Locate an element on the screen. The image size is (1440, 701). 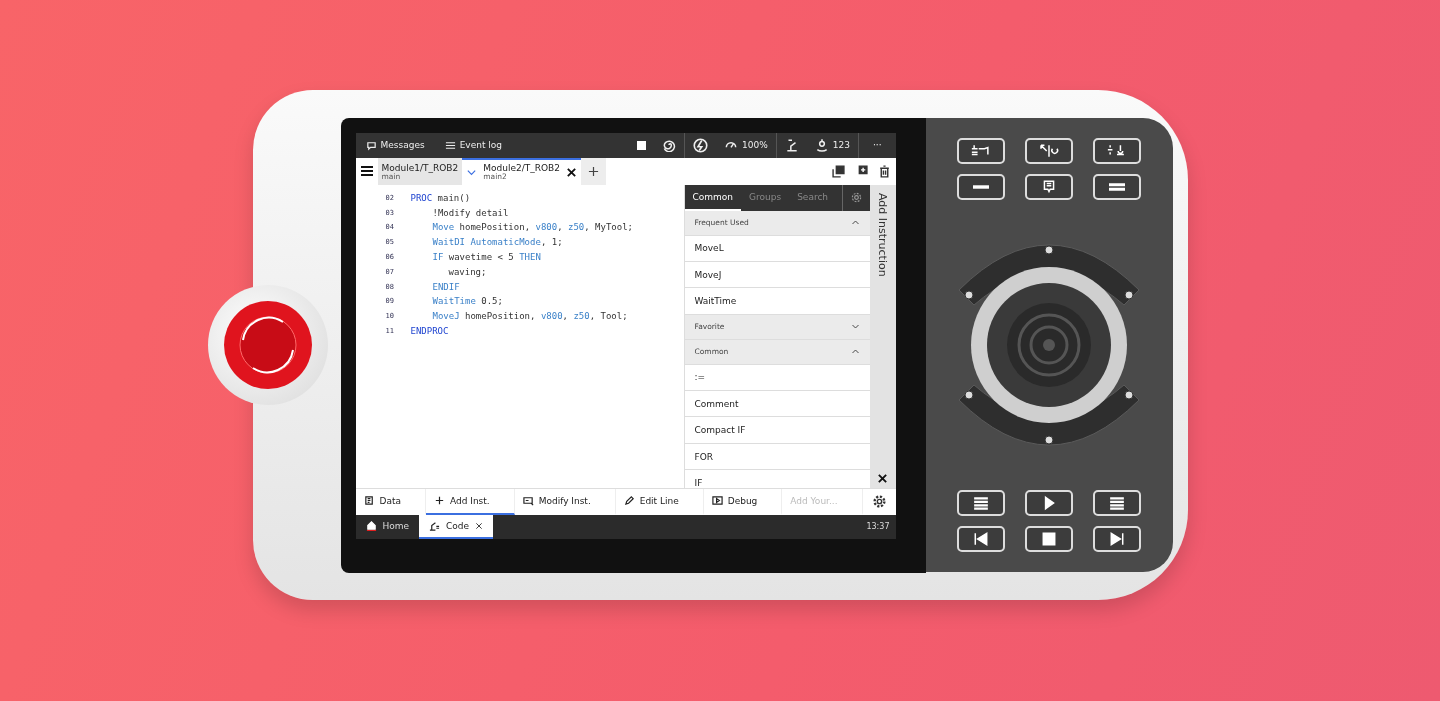
panel-title: Add Instruction is located at coordinates (882, 234).